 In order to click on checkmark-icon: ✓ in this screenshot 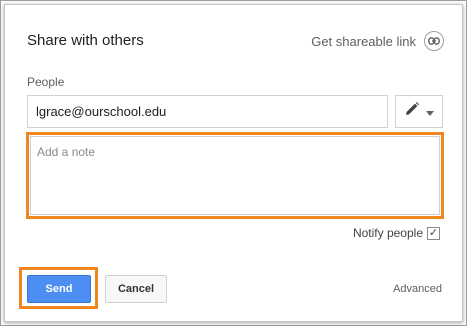, I will do `click(433, 232)`.